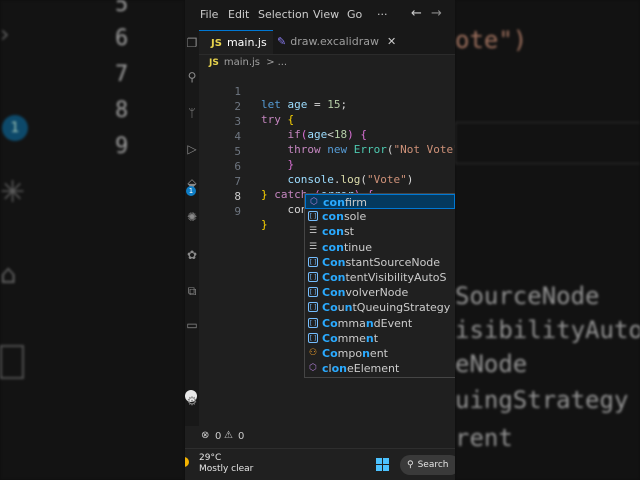  What do you see at coordinates (13, 192) in the screenshot?
I see `bg-icon: ✳` at bounding box center [13, 192].